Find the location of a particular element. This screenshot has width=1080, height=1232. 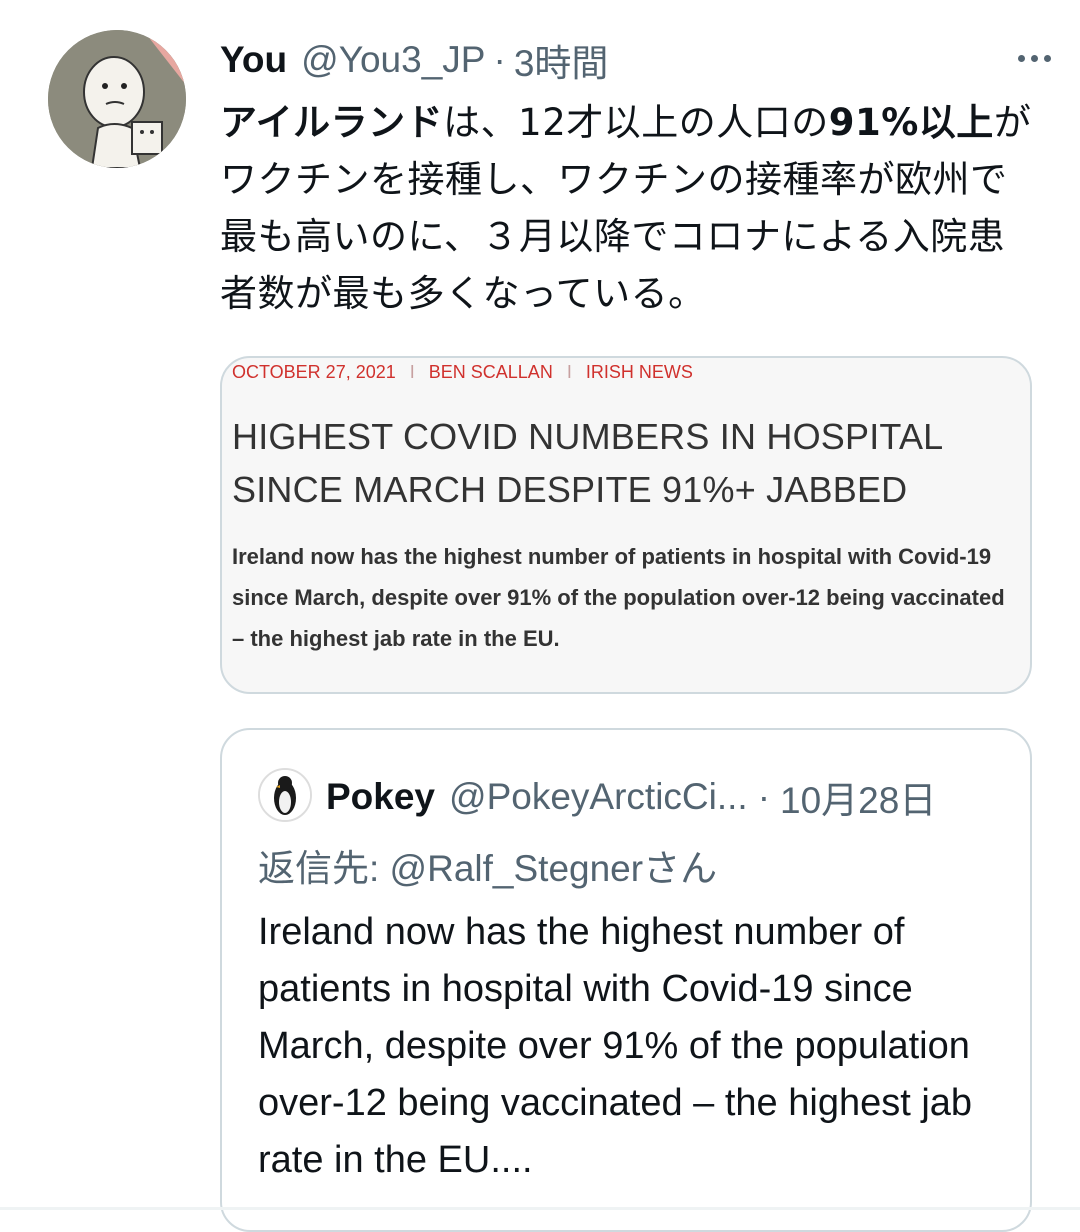

quoted-author-name: Pokey is located at coordinates (380, 797).